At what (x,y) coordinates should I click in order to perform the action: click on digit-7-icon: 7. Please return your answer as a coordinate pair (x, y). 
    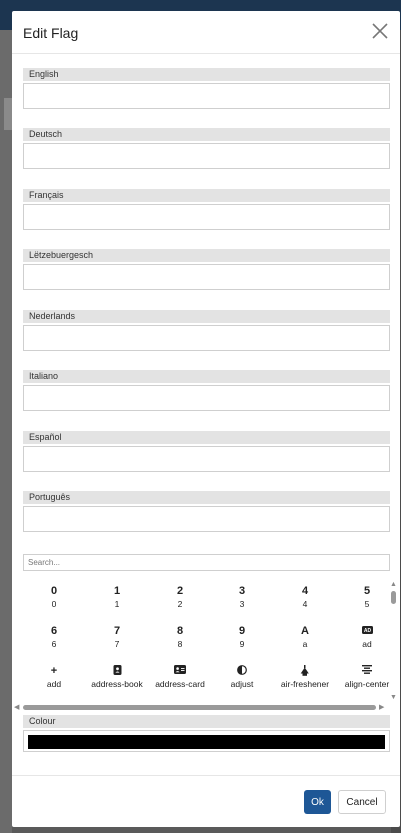
    Looking at the image, I should click on (117, 631).